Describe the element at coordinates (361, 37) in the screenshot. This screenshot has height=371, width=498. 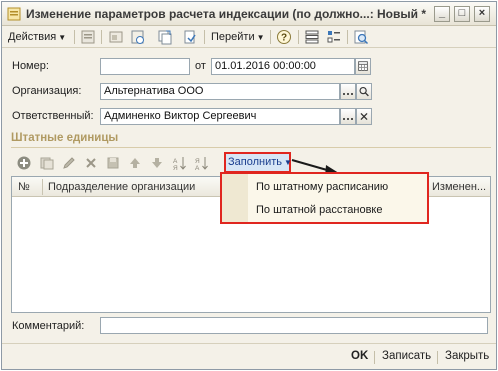
I see `find-document-icon` at that location.